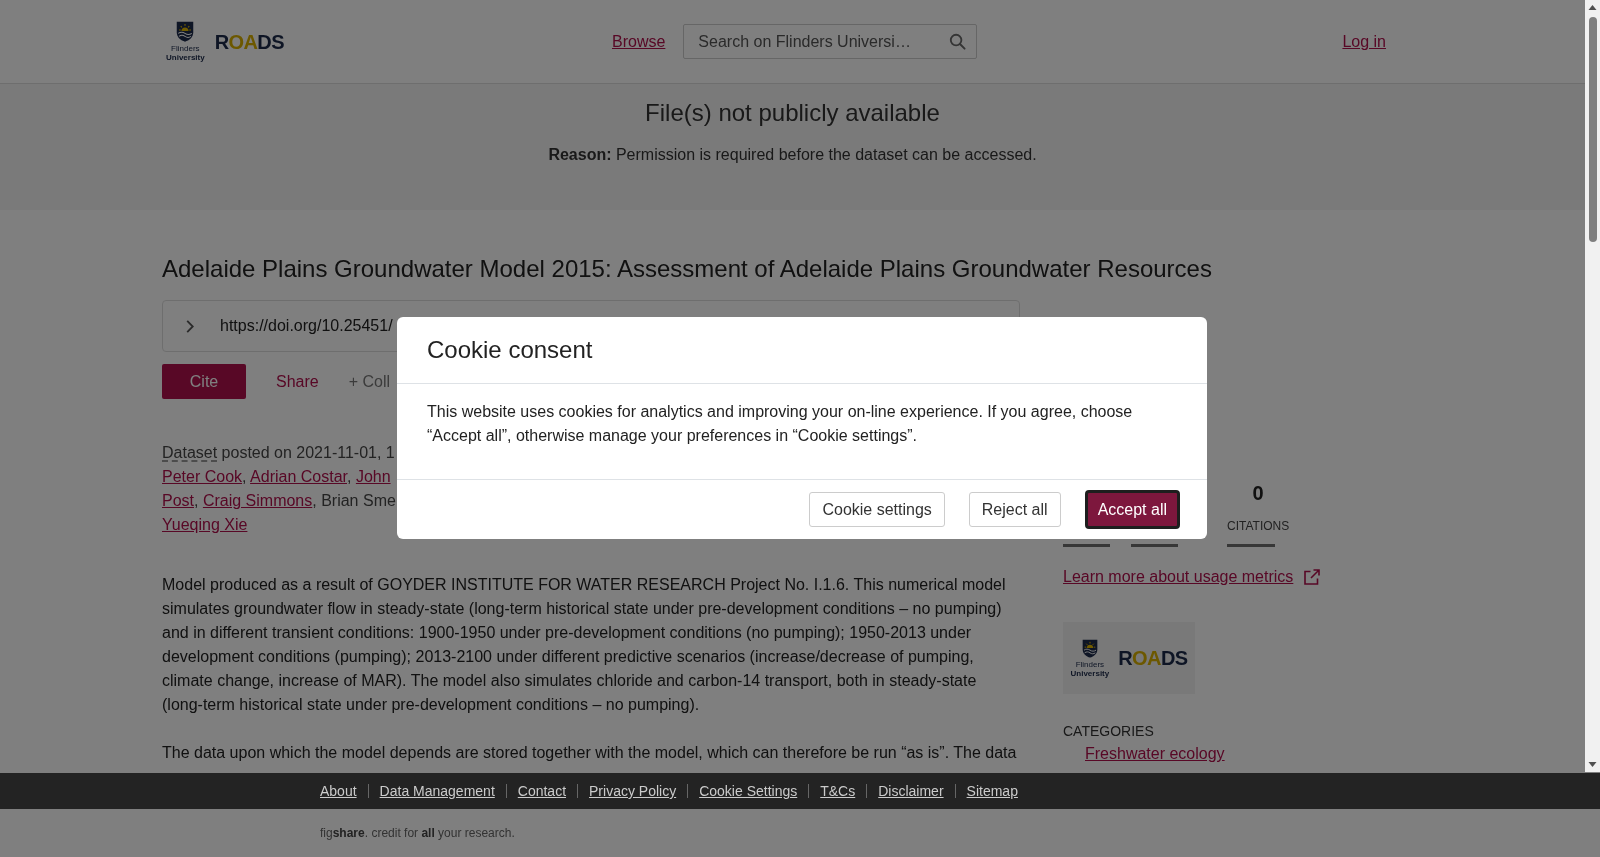  What do you see at coordinates (687, 269) in the screenshot?
I see `record-title: Adelaide Plains Groundwater Model 2015: Assessment of Adelaide Plains Groundwater Resources` at bounding box center [687, 269].